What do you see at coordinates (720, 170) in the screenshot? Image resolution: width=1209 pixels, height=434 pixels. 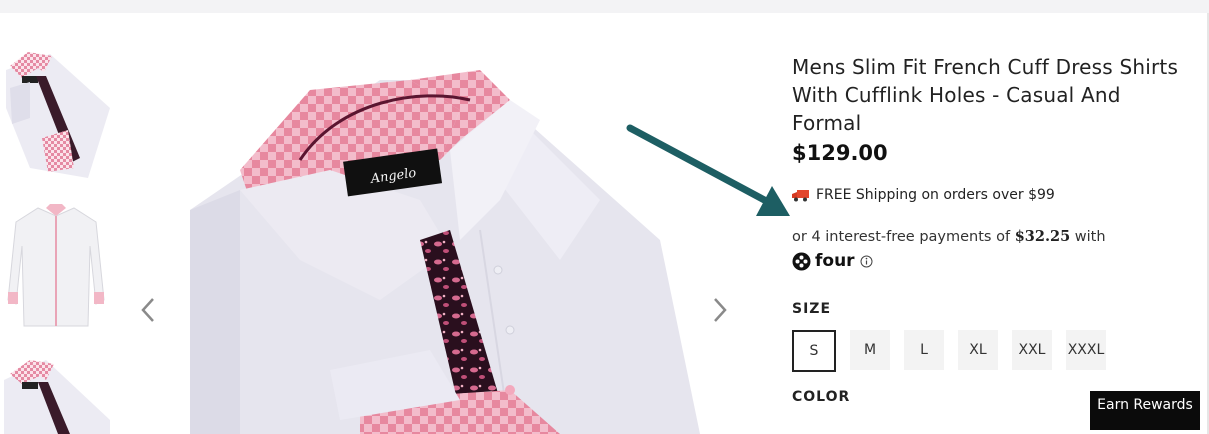 I see `annotation-arrow` at bounding box center [720, 170].